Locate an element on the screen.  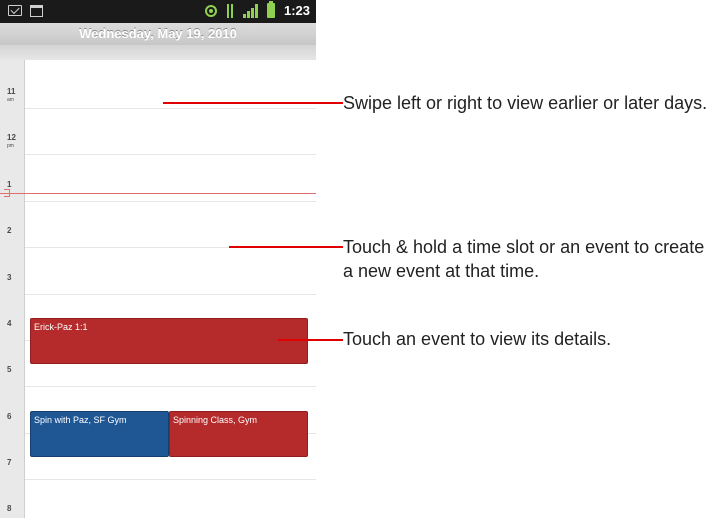
callout-pointer-hold is located at coordinates (286, 247).